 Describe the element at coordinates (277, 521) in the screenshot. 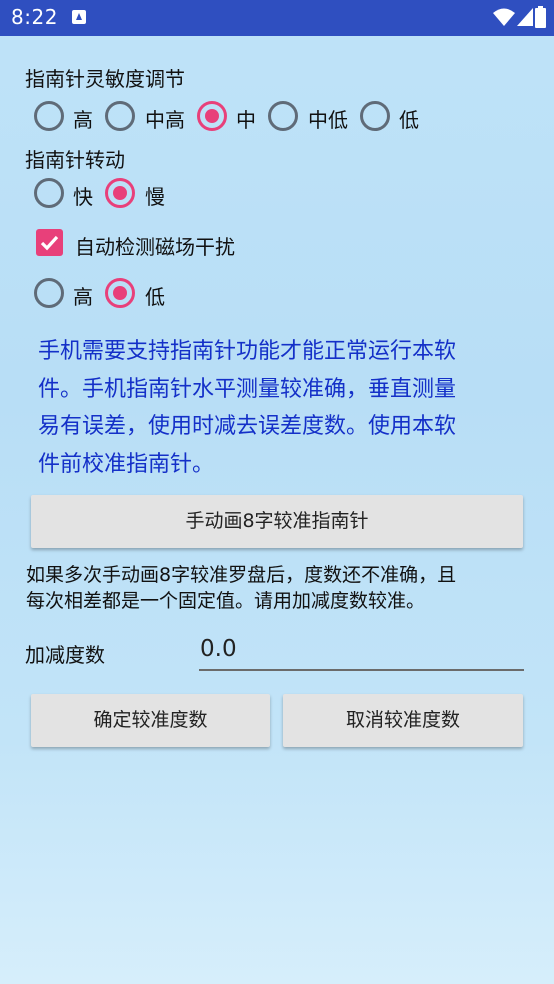

I see `manual-calibrate-button: 手动画8字较准指南针` at that location.